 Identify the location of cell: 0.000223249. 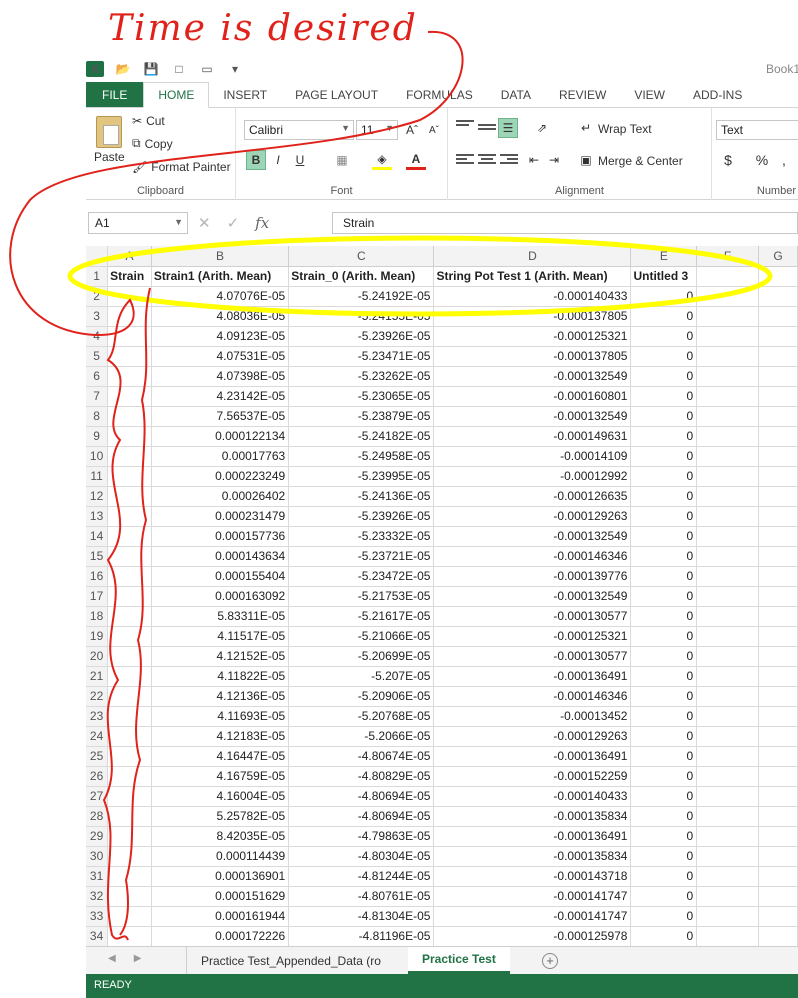
(220, 476).